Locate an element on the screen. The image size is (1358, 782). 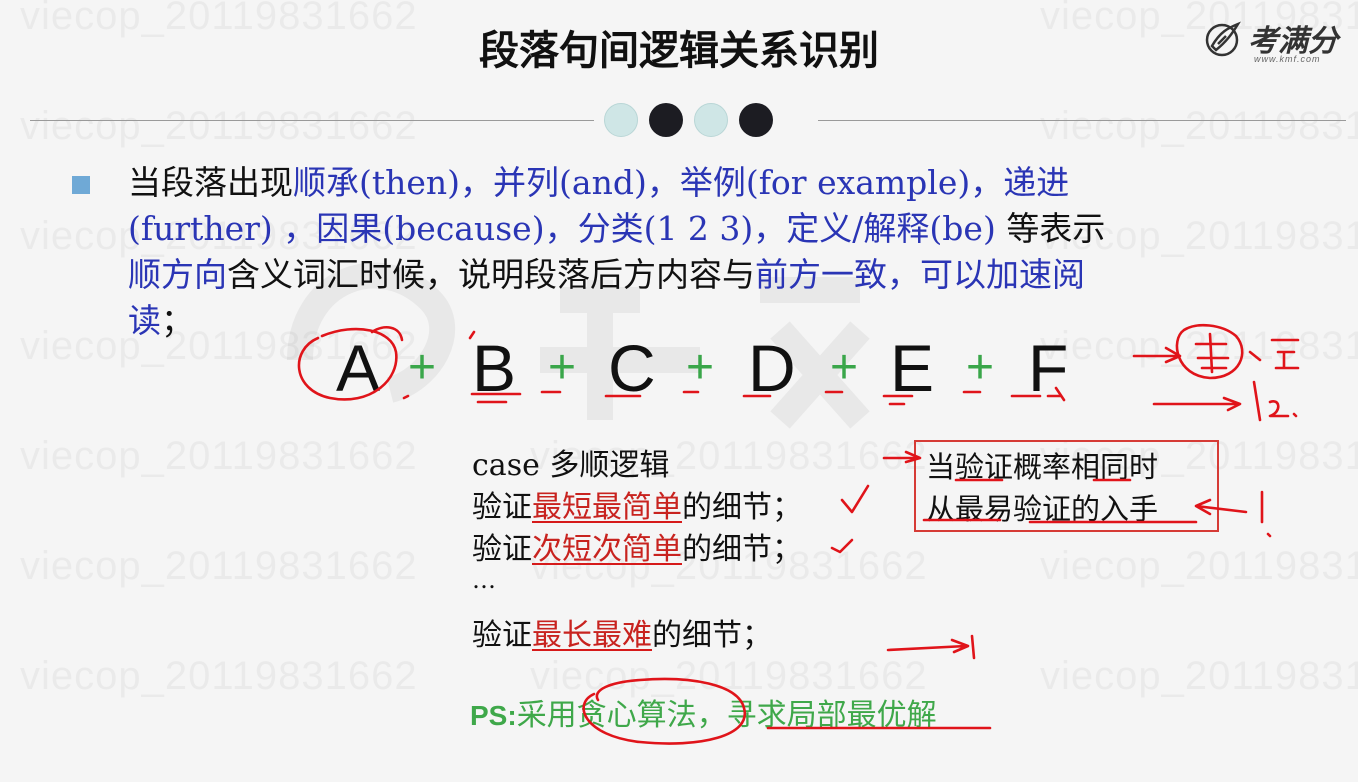
paragraph-text: ； is located at coordinates (177, 320).